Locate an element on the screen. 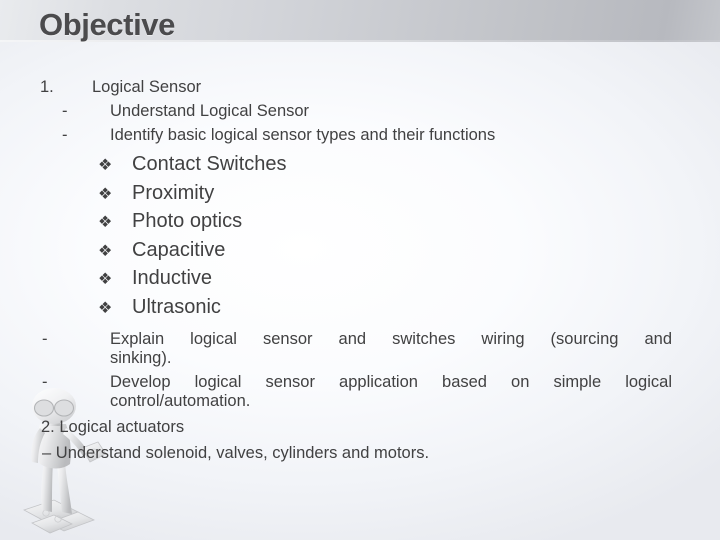 The image size is (720, 540). outline-sub-2-marker: - is located at coordinates (65, 135).